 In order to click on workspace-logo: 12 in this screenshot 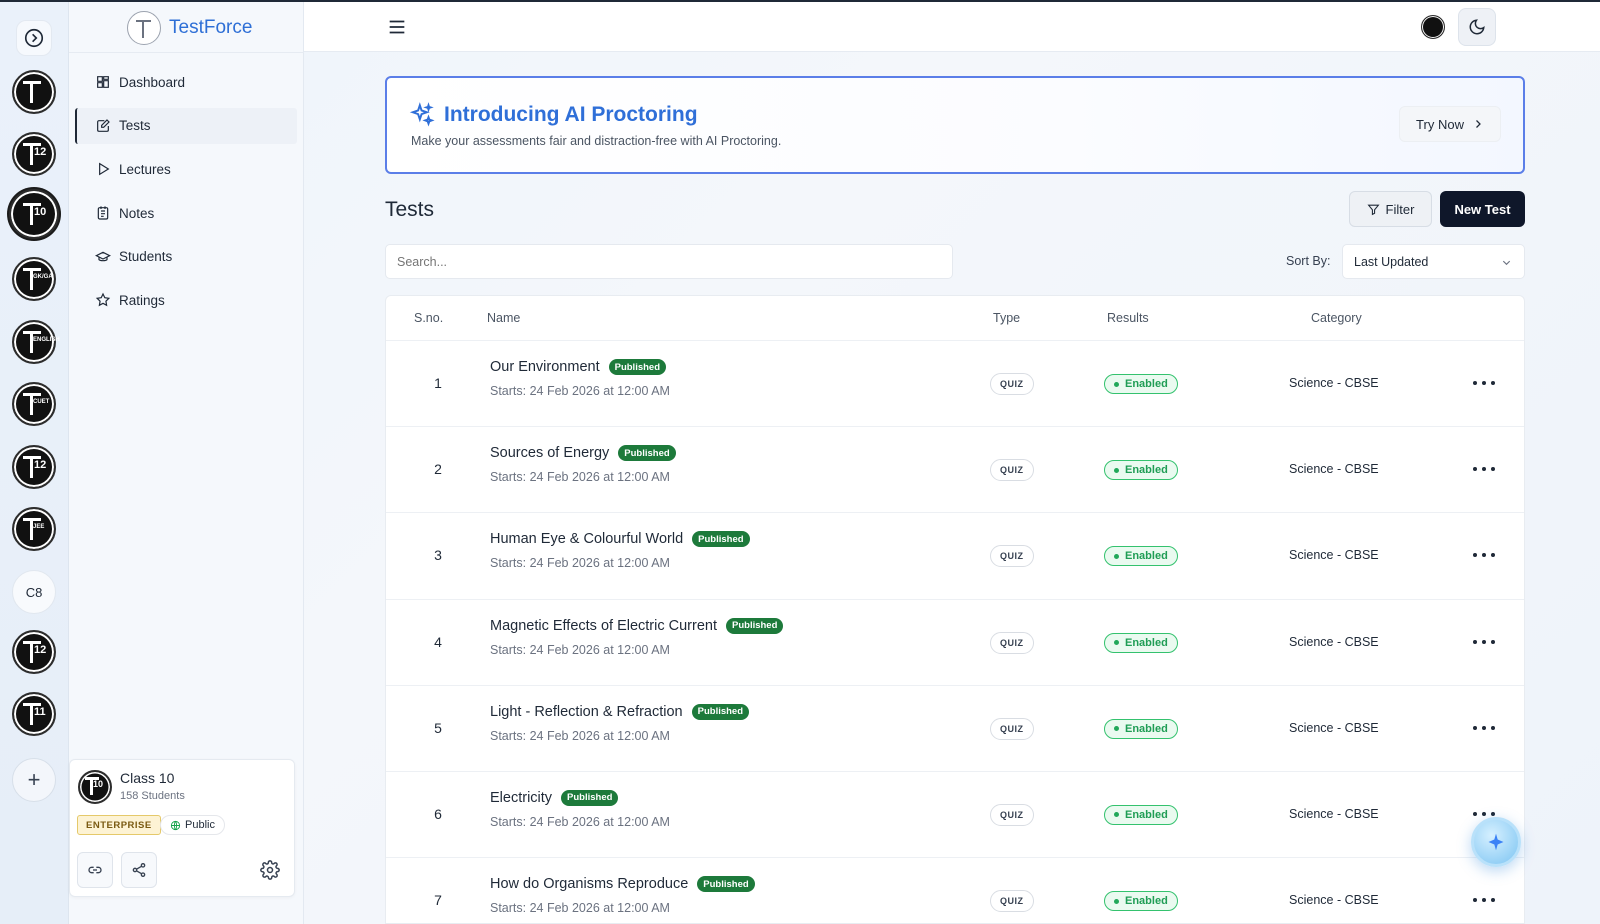, I will do `click(34, 467)`.